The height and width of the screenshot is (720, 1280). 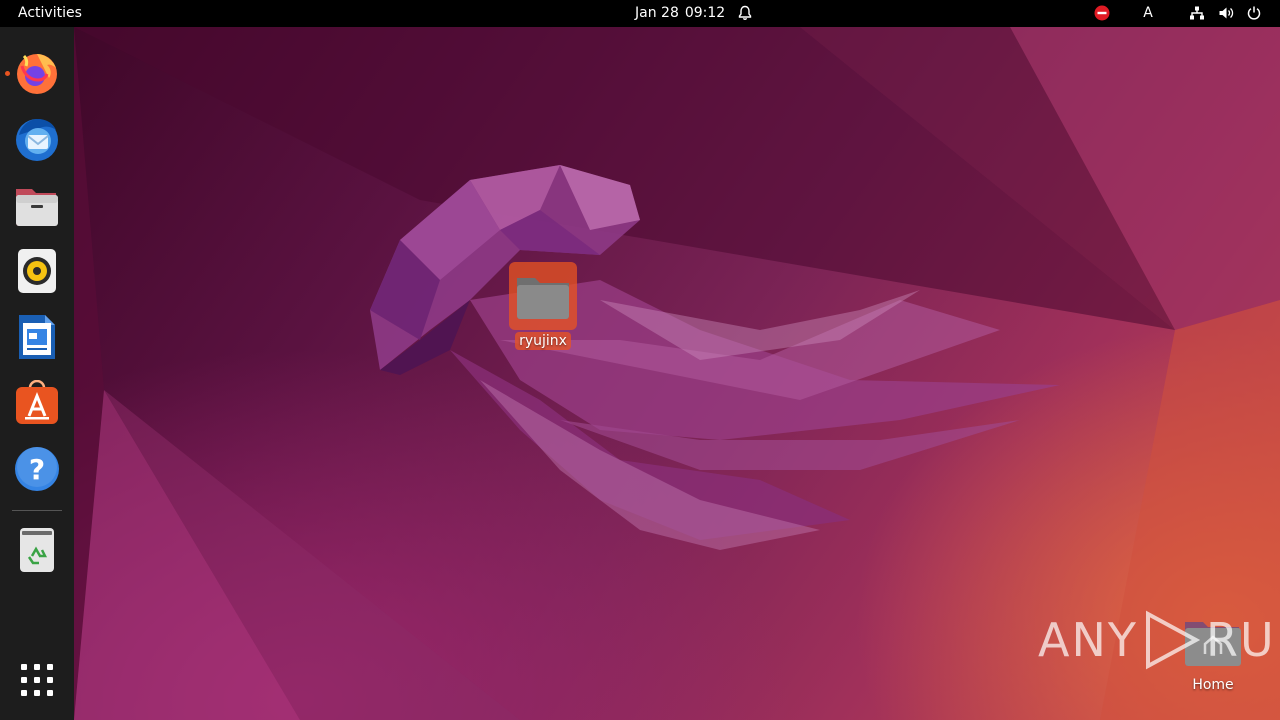 I want to click on watermark-text-right: RUN, so click(x=1242, y=640).